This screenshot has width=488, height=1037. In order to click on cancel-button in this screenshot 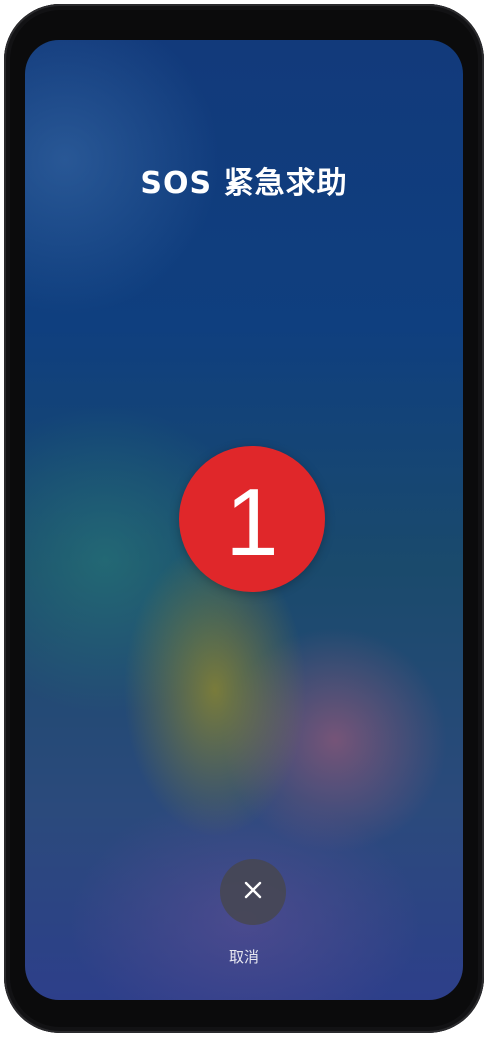, I will do `click(253, 892)`.